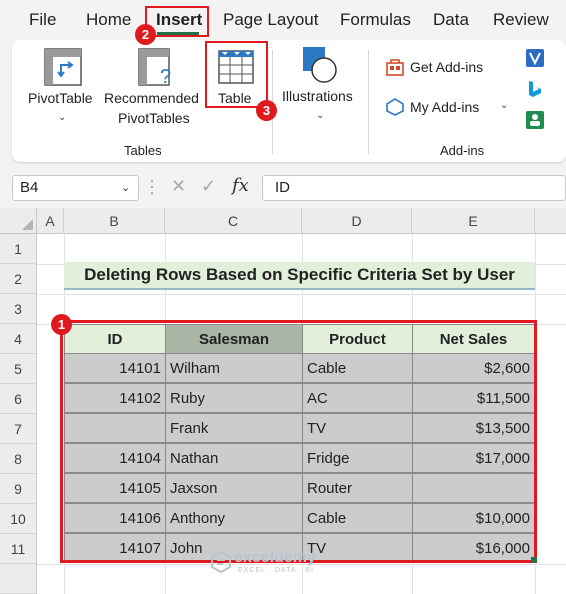  What do you see at coordinates (18, 309) in the screenshot?
I see `row-header-3: 3` at bounding box center [18, 309].